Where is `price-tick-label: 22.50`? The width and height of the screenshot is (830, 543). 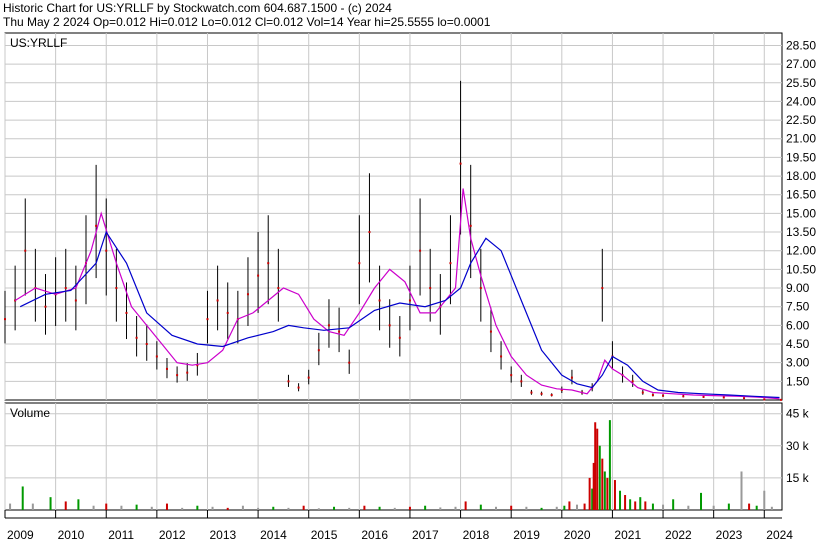
price-tick-label: 22.50 is located at coordinates (801, 120).